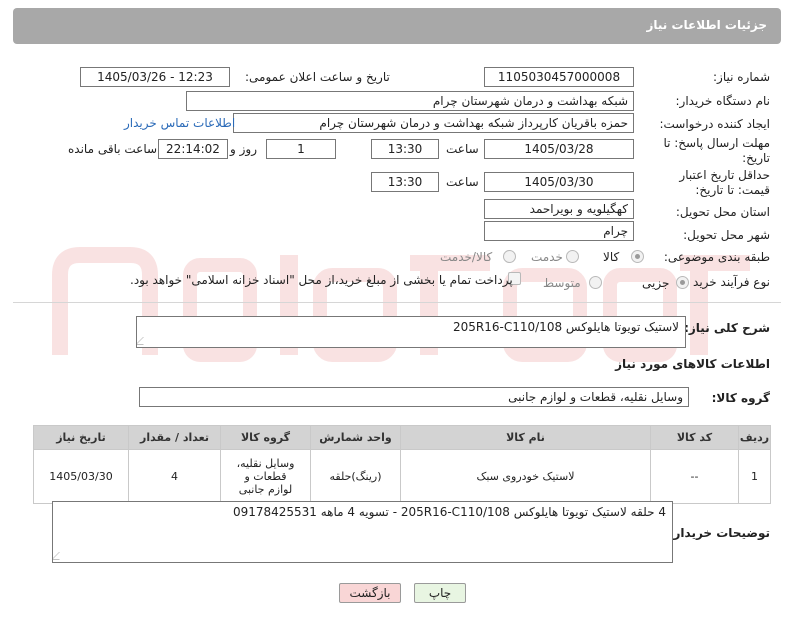 The width and height of the screenshot is (788, 619). I want to click on deadline-label: مهلت ارسال پاسخ: تا تاریخ:, so click(716, 150).